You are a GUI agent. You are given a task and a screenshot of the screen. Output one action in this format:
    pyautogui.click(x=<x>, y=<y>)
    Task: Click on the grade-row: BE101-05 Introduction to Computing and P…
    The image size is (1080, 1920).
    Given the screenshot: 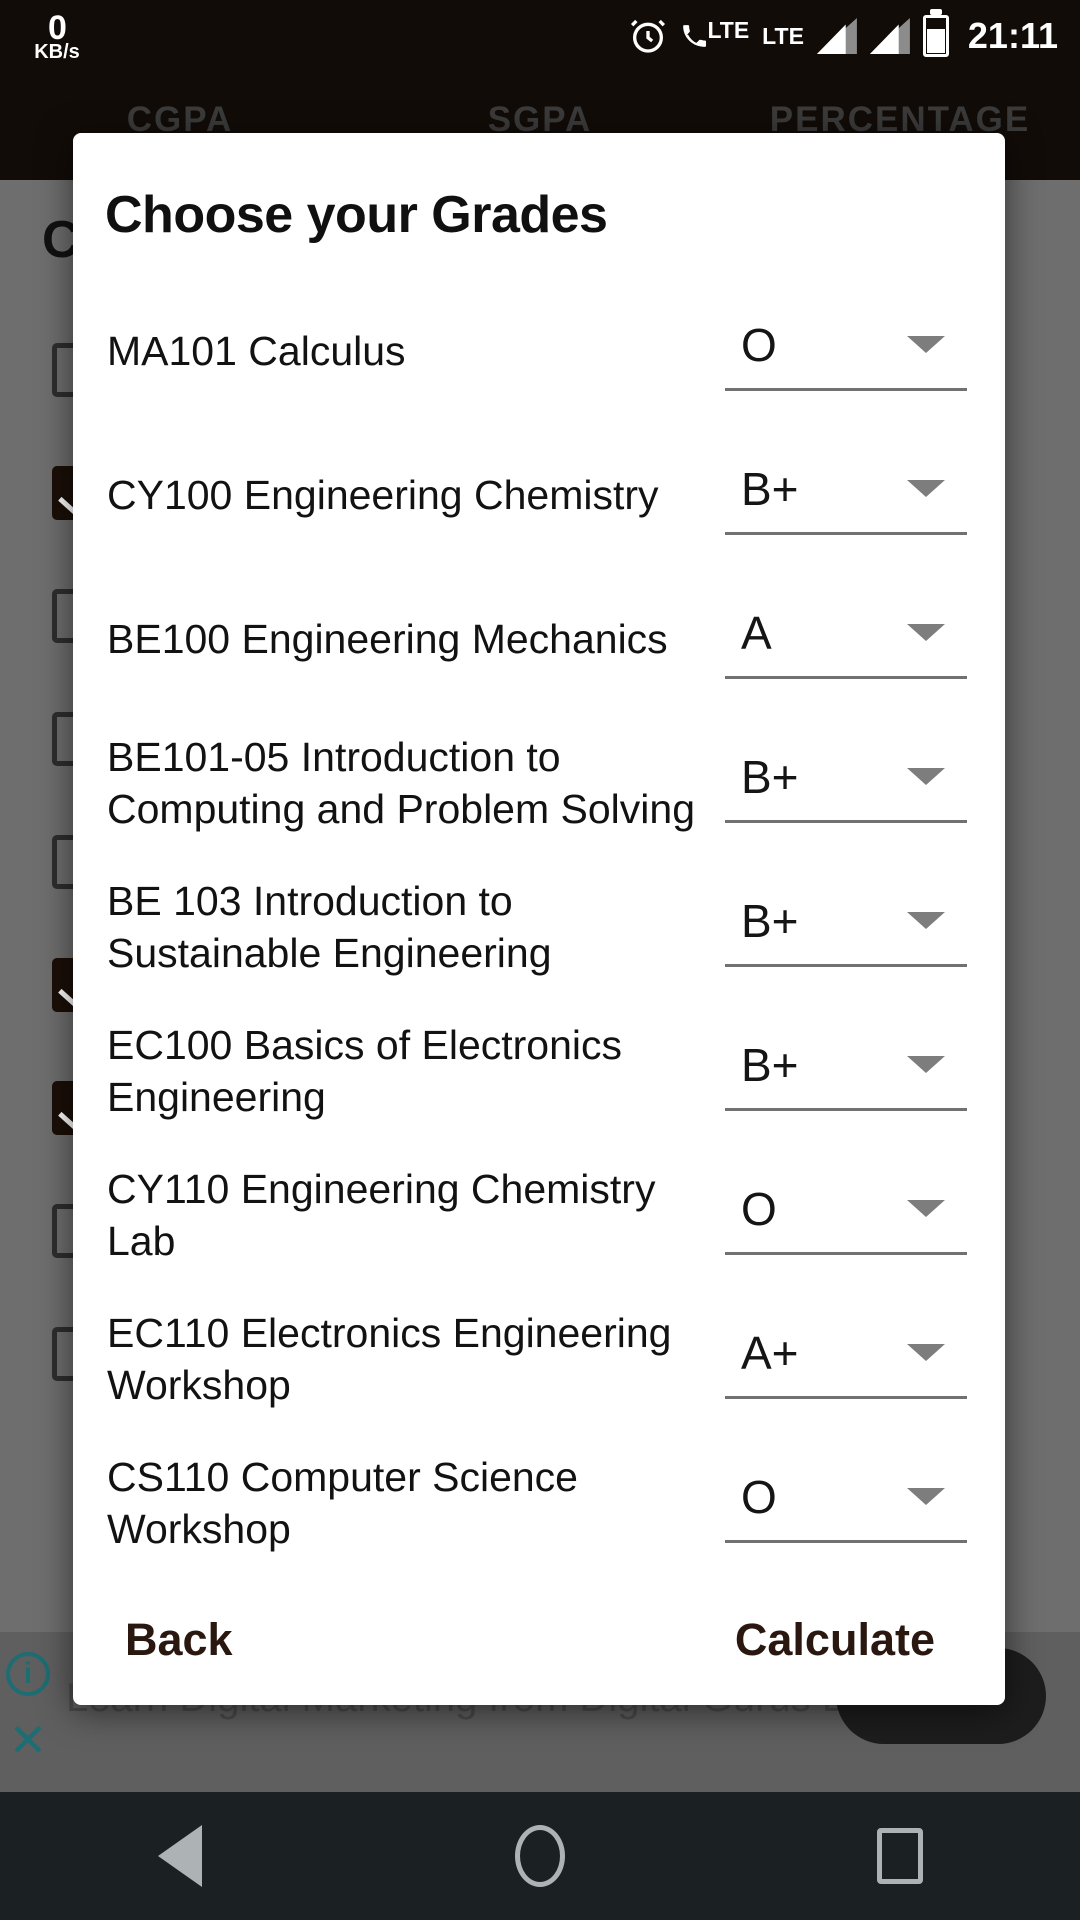 What is the action you would take?
    pyautogui.click(x=539, y=783)
    